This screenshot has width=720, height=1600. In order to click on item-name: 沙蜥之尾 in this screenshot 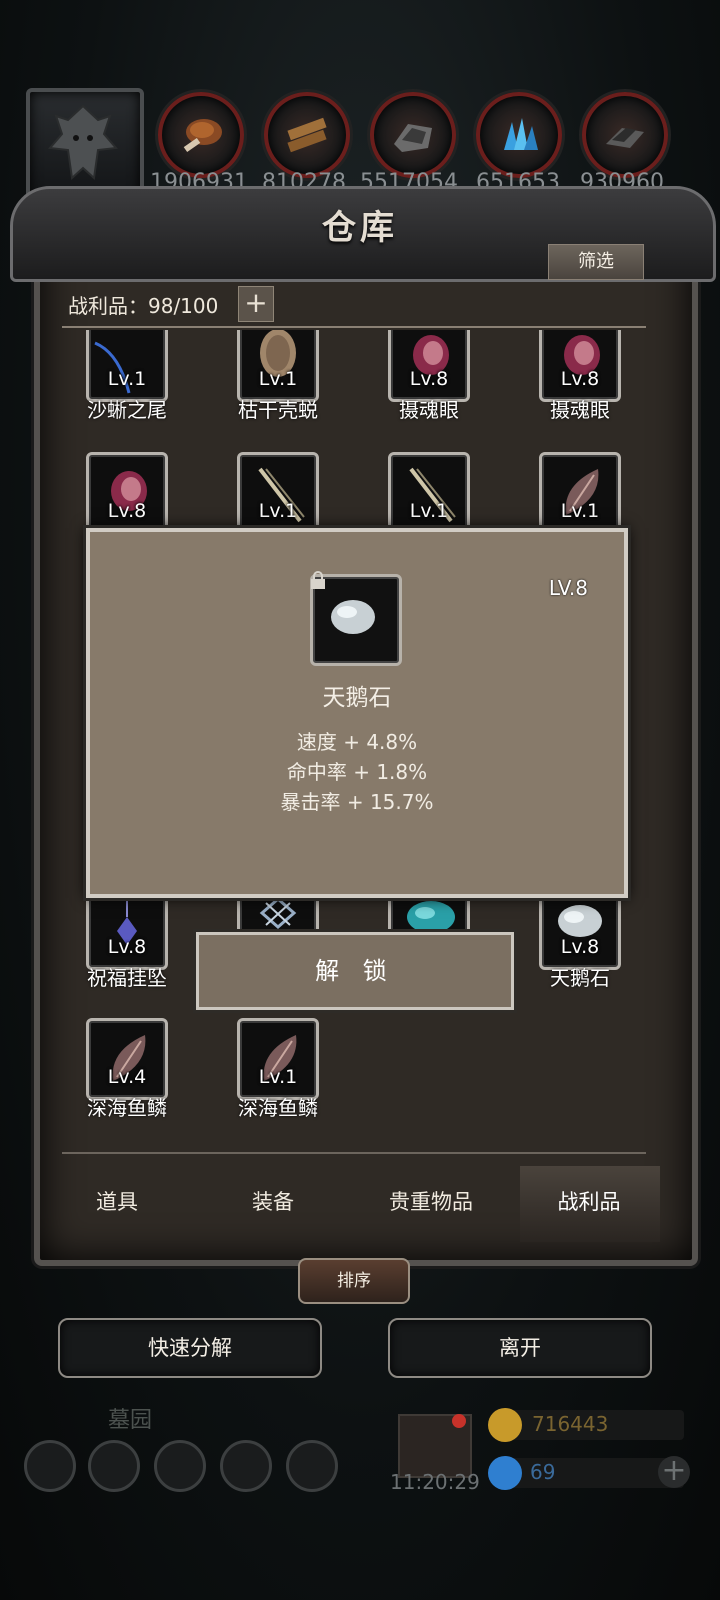, I will do `click(127, 410)`.